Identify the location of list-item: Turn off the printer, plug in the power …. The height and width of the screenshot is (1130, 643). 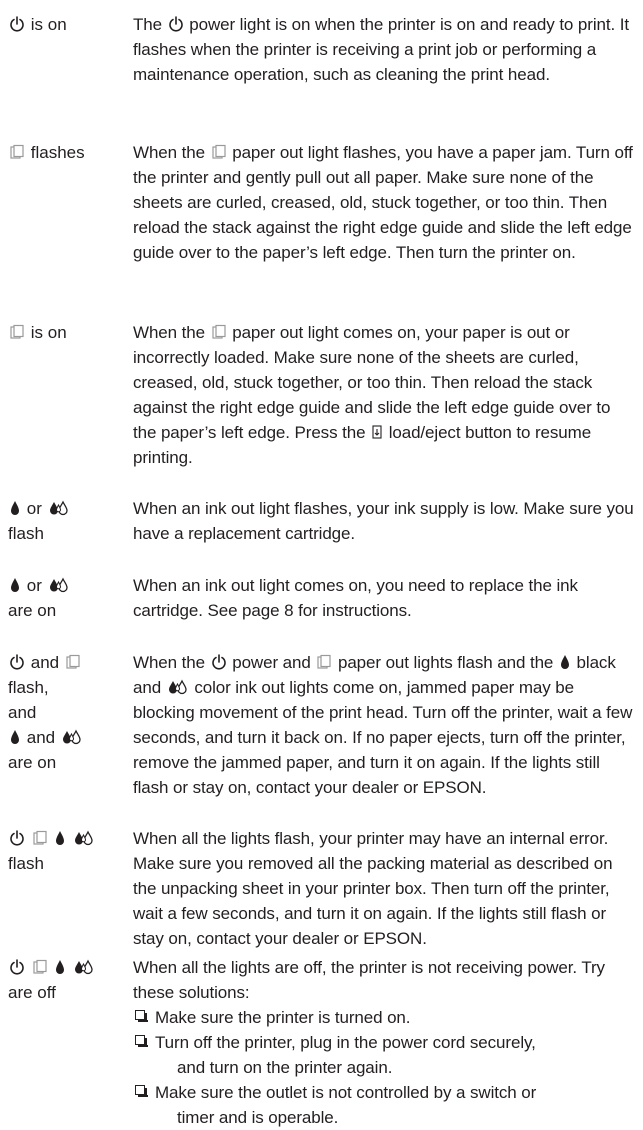
(385, 1055).